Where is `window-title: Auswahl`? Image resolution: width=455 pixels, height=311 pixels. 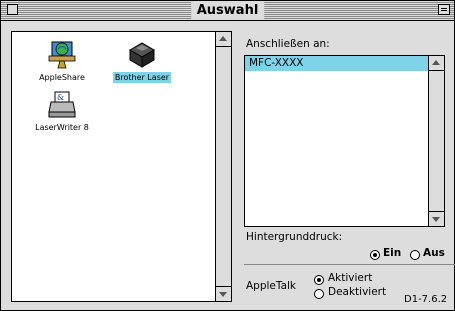 window-title: Auswahl is located at coordinates (227, 10).